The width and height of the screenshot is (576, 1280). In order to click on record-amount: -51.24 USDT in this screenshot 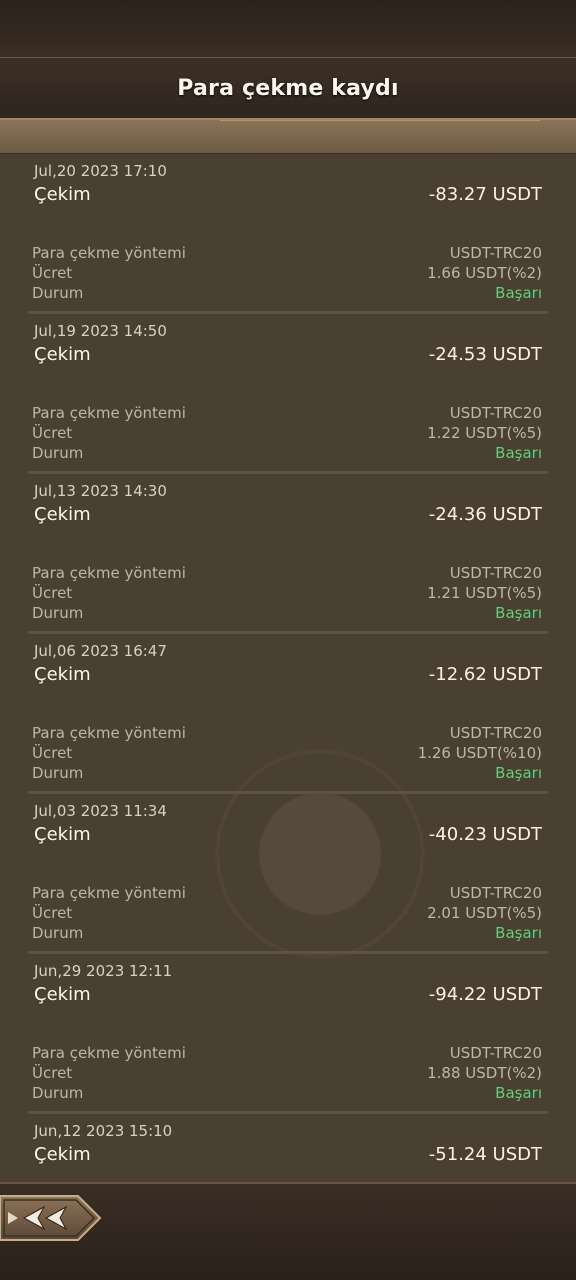, I will do `click(485, 1154)`.